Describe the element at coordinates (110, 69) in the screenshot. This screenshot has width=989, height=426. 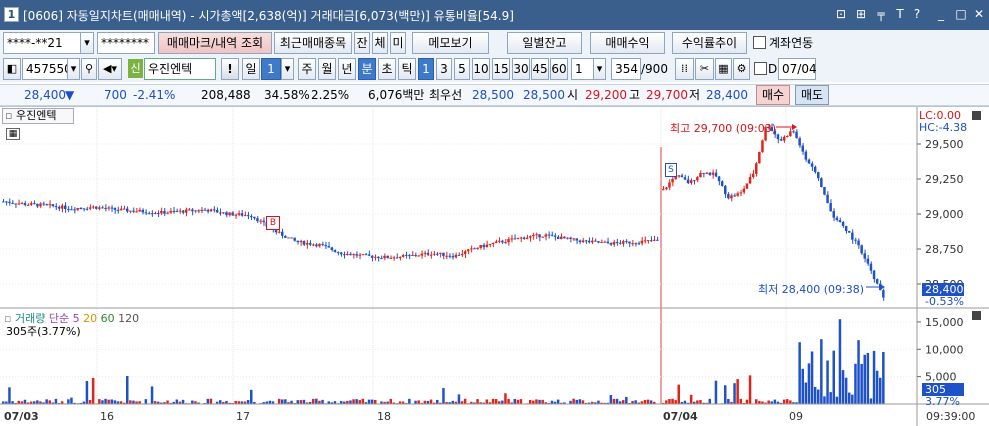
I see `speaker-icon: ◀▾` at that location.